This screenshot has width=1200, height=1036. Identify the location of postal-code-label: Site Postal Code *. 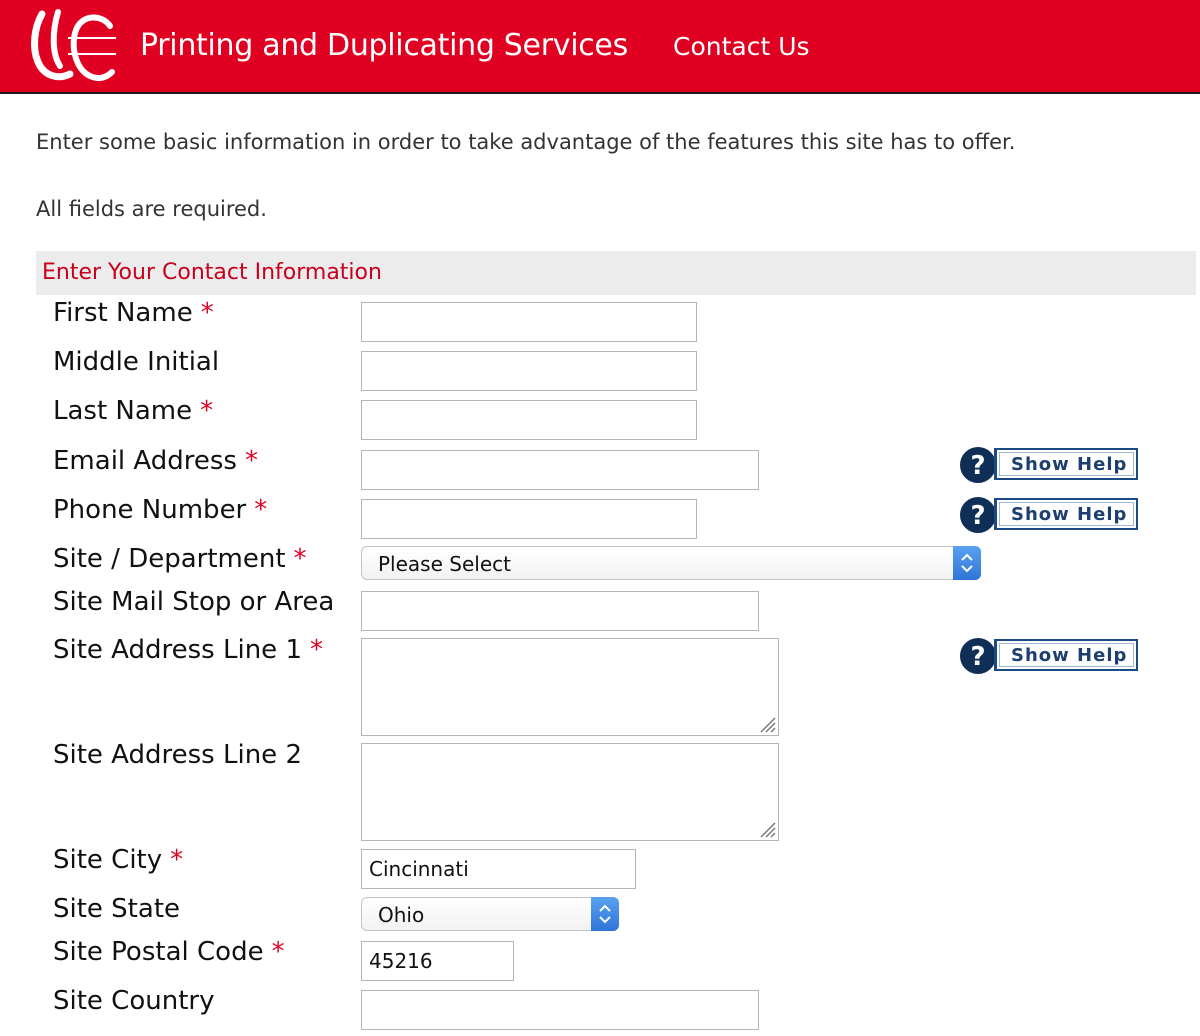
(169, 952).